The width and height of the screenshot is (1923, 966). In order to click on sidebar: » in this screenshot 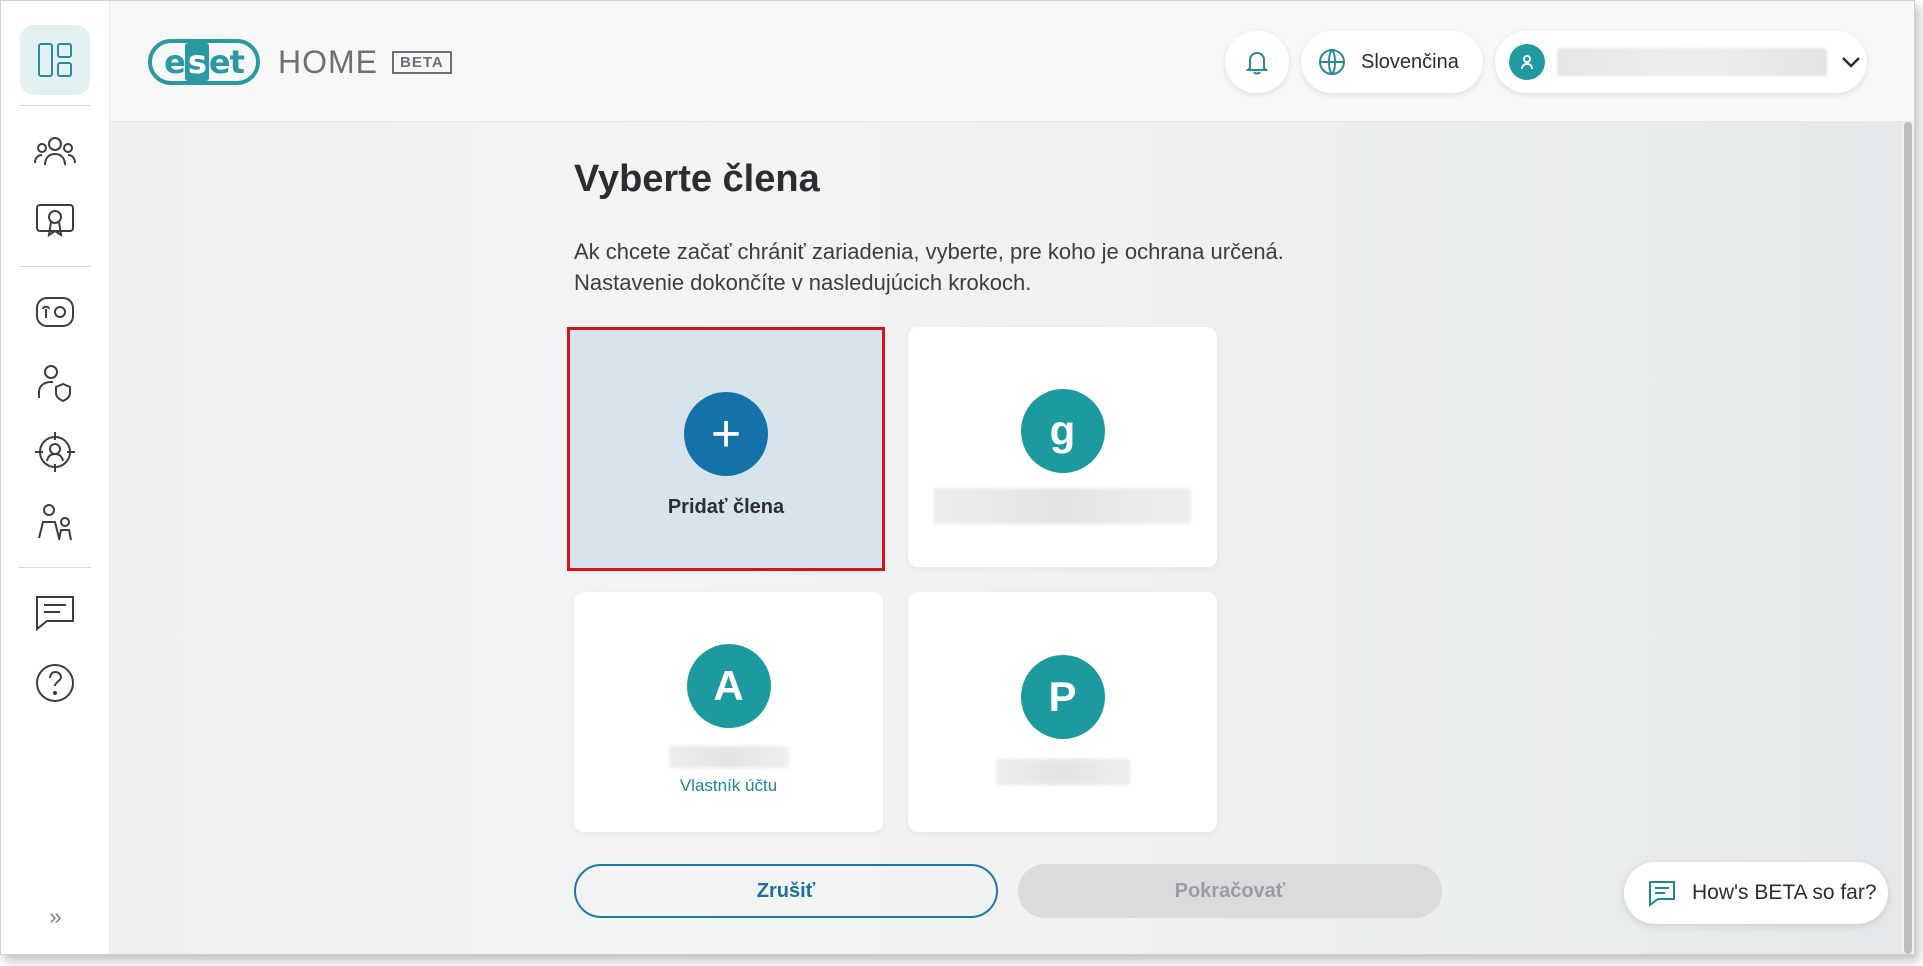, I will do `click(55, 477)`.